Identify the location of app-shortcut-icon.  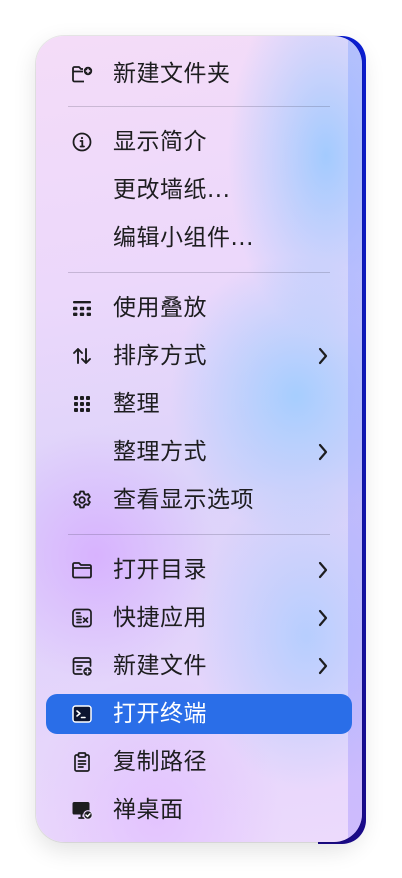
(82, 618).